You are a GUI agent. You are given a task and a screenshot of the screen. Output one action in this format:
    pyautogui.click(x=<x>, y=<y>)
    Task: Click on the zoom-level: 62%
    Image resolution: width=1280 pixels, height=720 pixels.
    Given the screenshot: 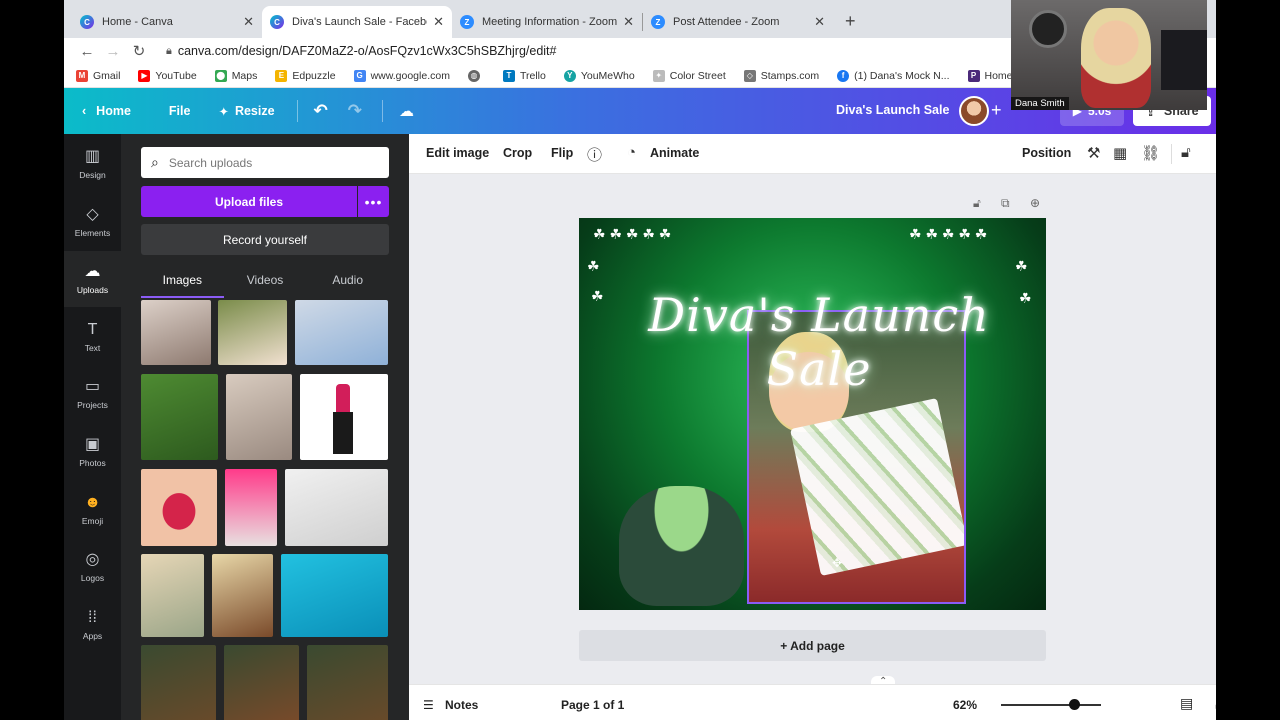 What is the action you would take?
    pyautogui.click(x=965, y=705)
    